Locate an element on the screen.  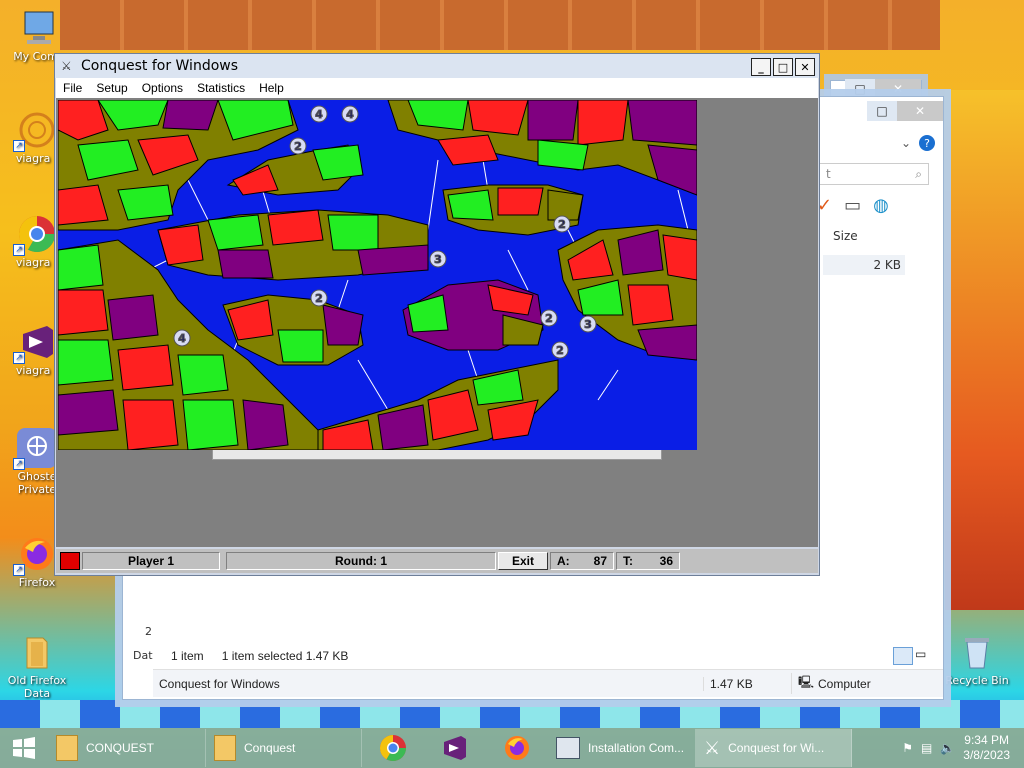
taskbar-pin-chrome is located at coordinates (393, 748).